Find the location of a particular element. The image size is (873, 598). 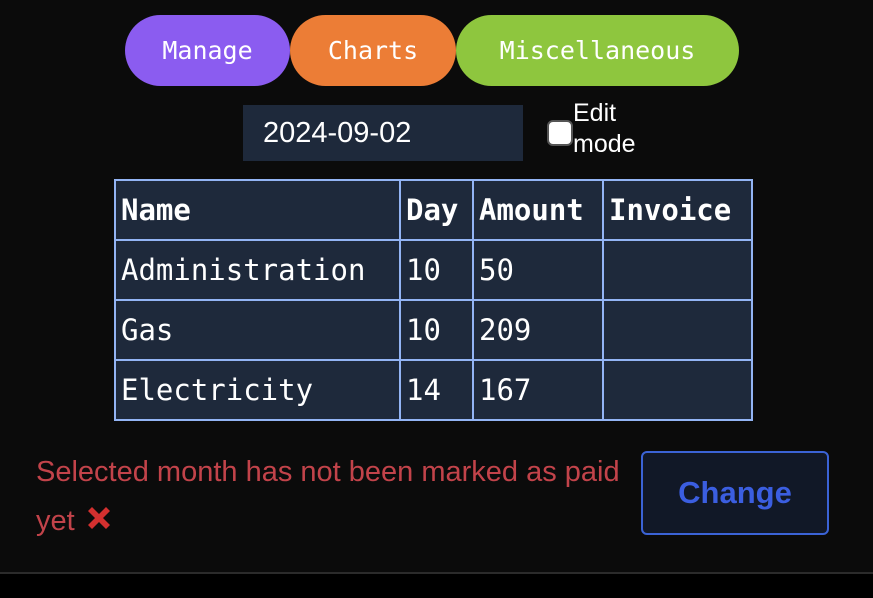

cell-amount: 50 is located at coordinates (538, 270).